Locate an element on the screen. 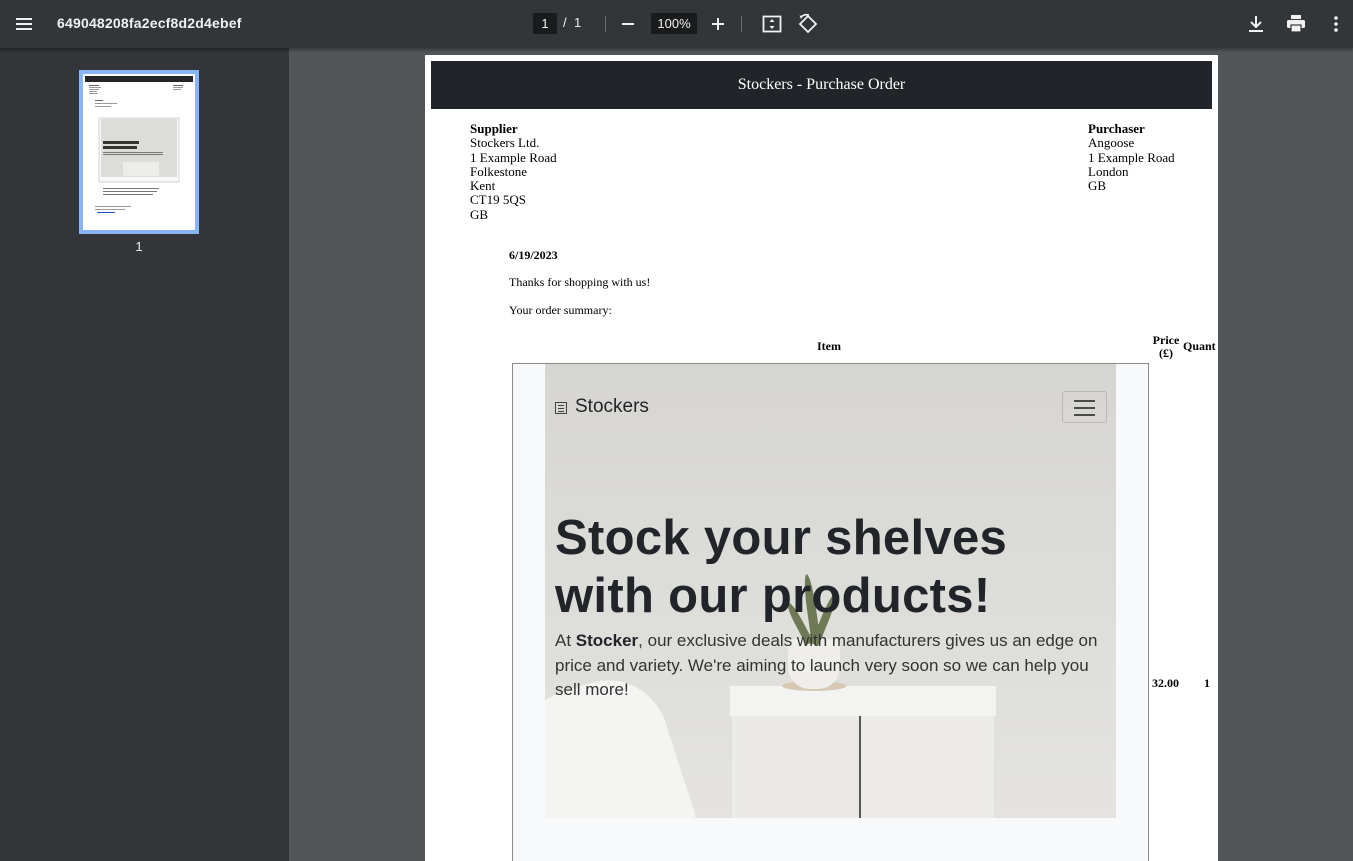  purchaser-heading: Purchaser is located at coordinates (1116, 128).